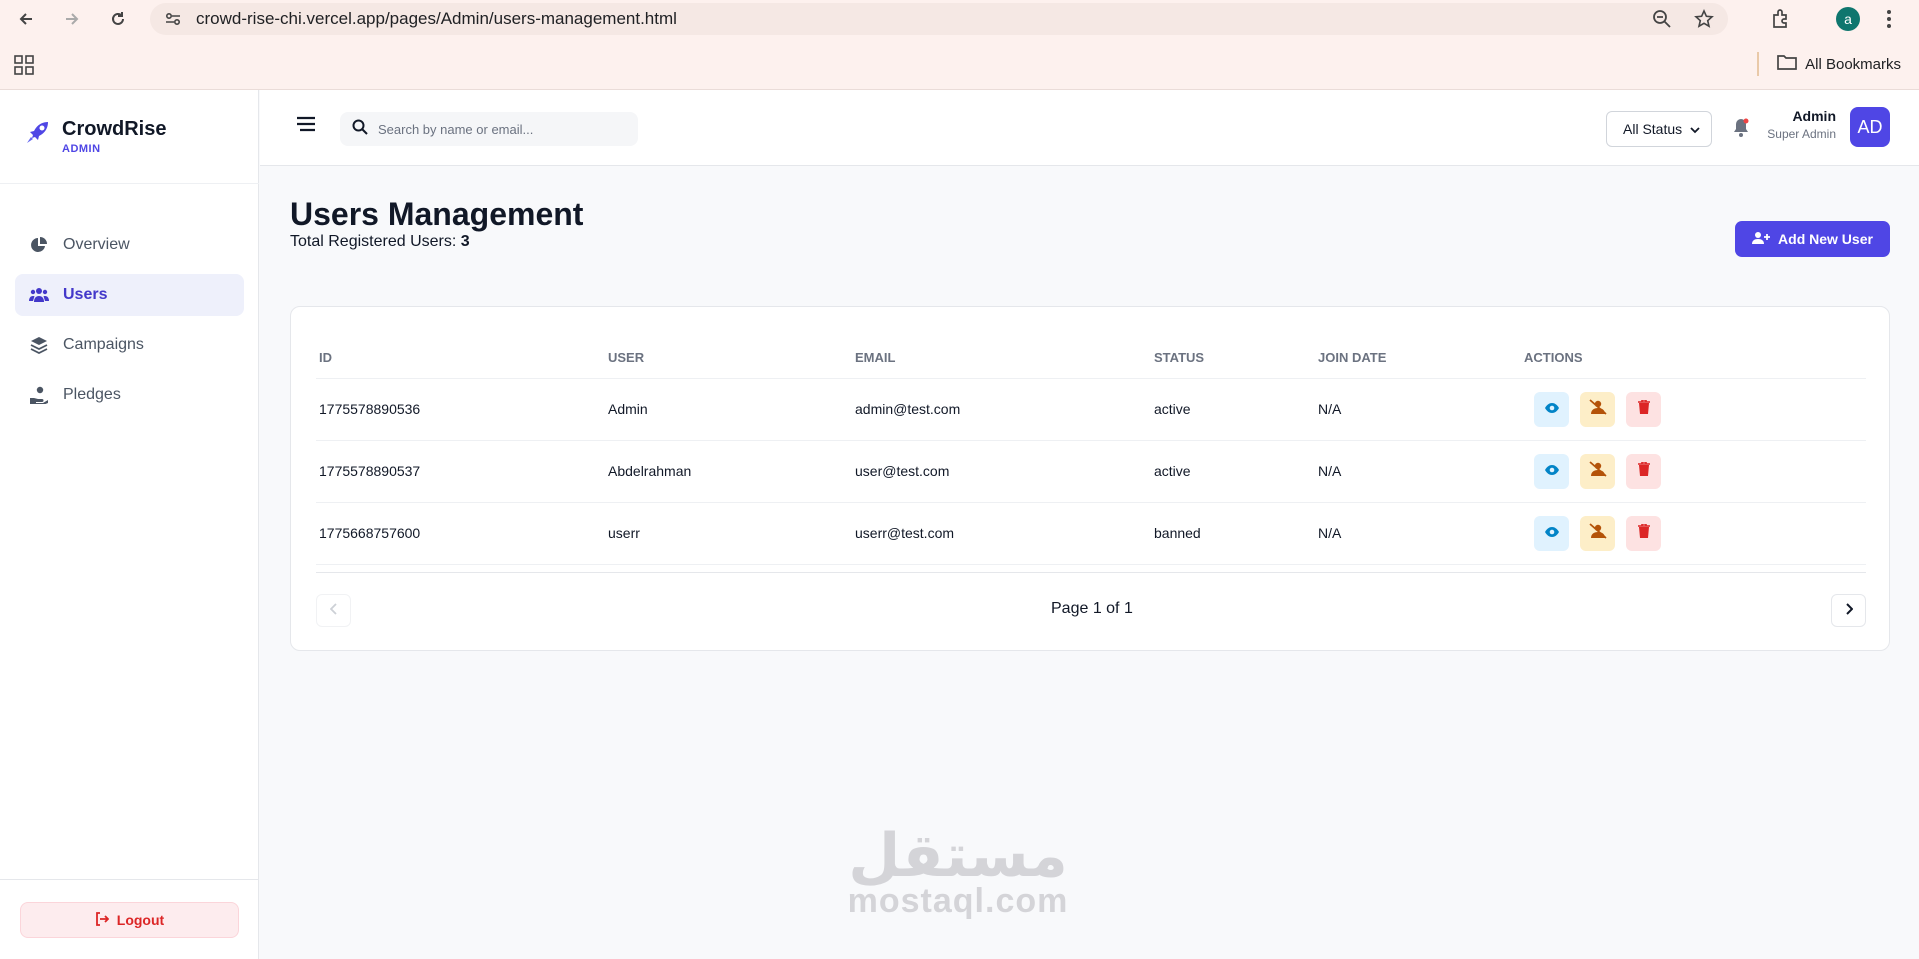 Image resolution: width=1919 pixels, height=959 pixels. Describe the element at coordinates (129, 395) in the screenshot. I see `sidebar-item-pledges: Pledges` at that location.